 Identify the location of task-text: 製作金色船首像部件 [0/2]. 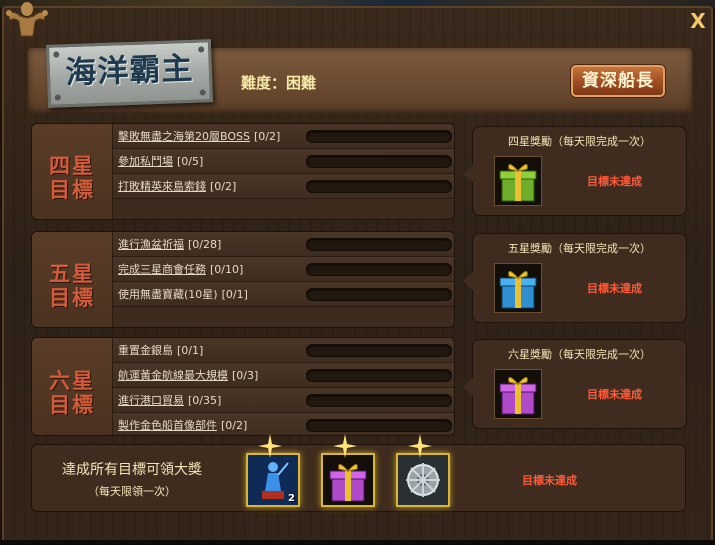
(182, 425).